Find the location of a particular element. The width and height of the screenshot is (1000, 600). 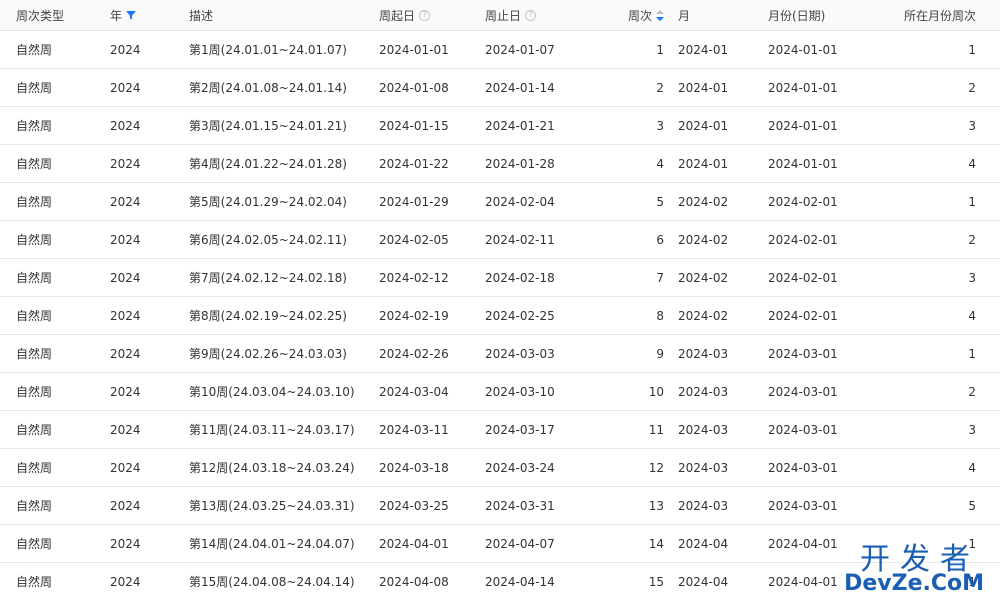

cell-description: 第1周(24.01.01~24.01.07) is located at coordinates (268, 50).